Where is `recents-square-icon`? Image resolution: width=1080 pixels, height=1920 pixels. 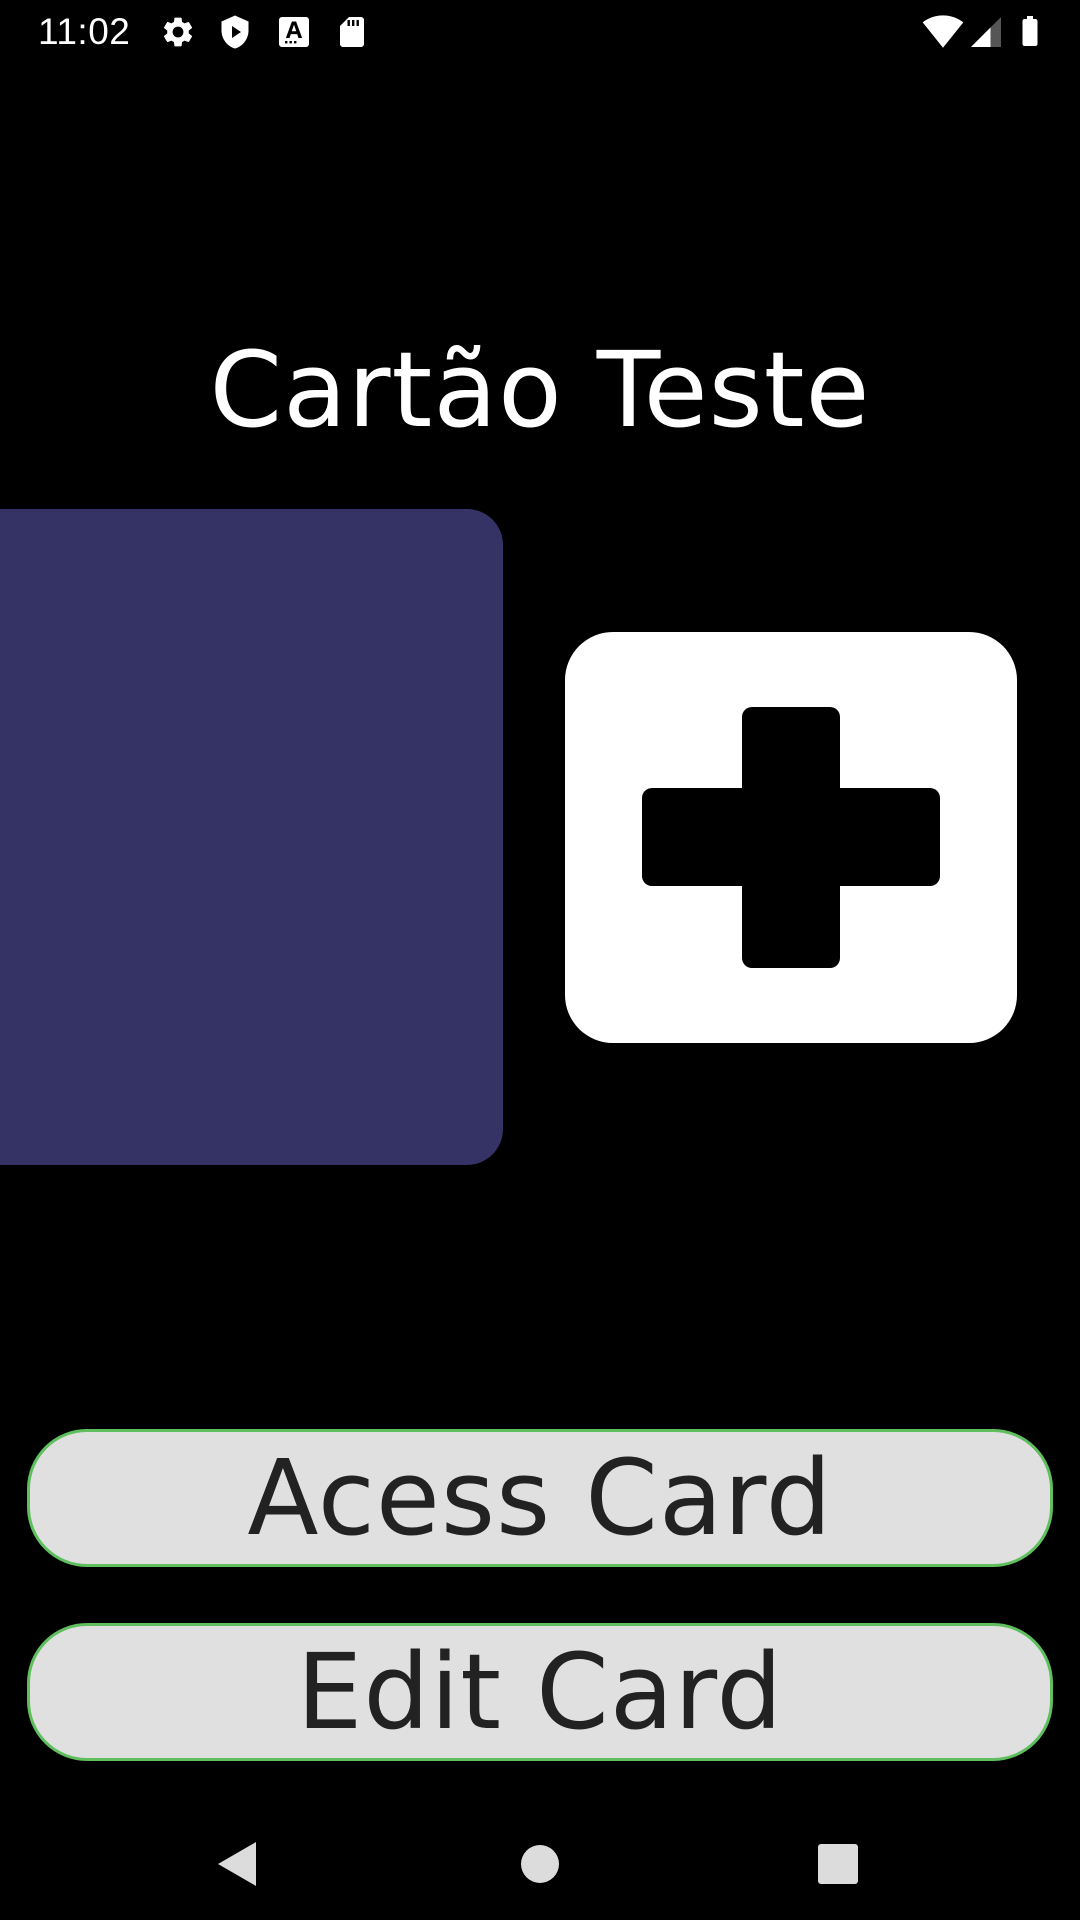 recents-square-icon is located at coordinates (838, 1864).